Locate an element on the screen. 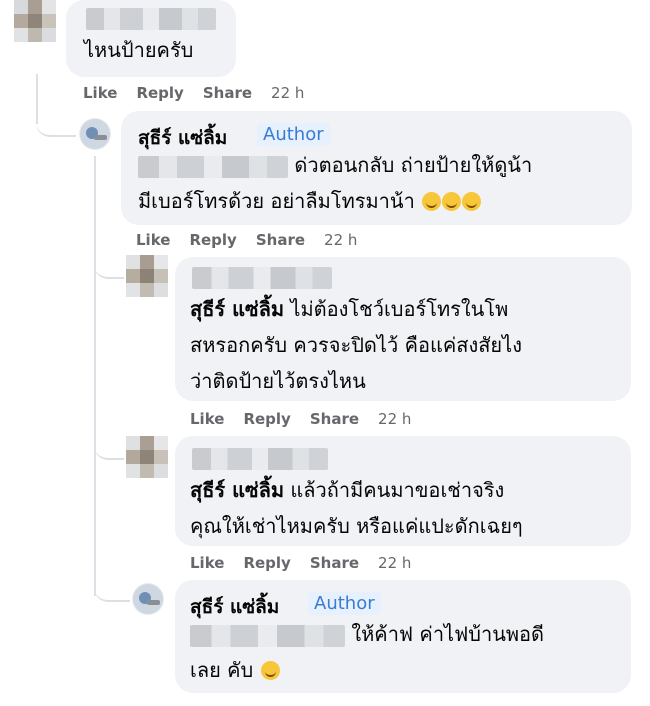 Image resolution: width=650 pixels, height=706 pixels. comment-text: ไหนป้ายครับ is located at coordinates (139, 50).